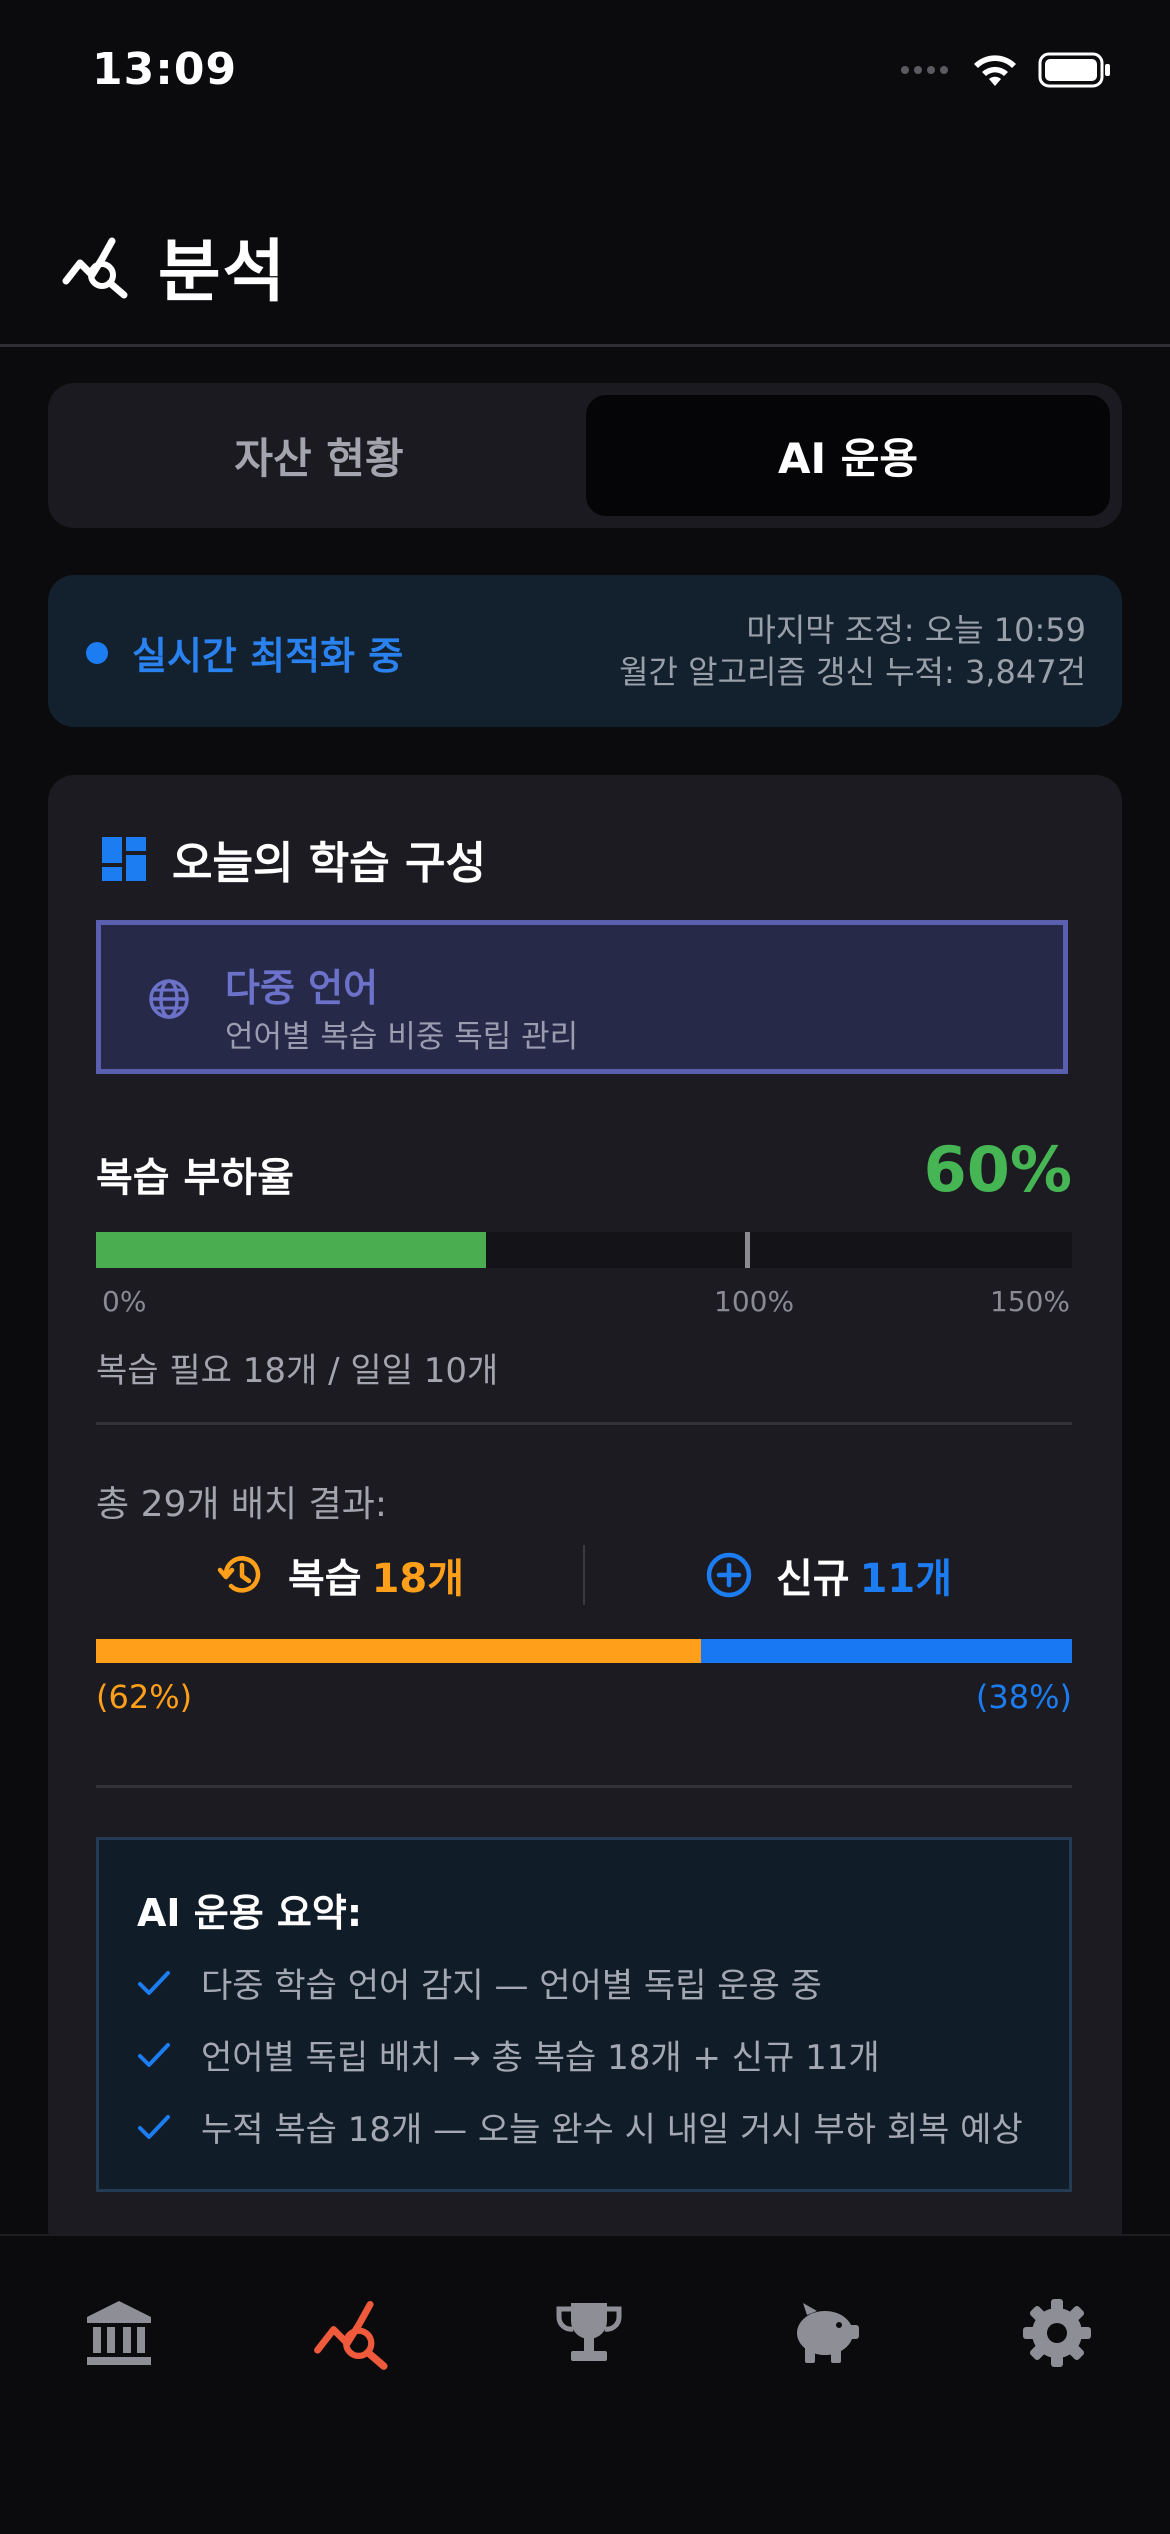 This screenshot has width=1170, height=2534. What do you see at coordinates (585, 455) in the screenshot?
I see `segmented-control: 자산 현황 AI 운용` at bounding box center [585, 455].